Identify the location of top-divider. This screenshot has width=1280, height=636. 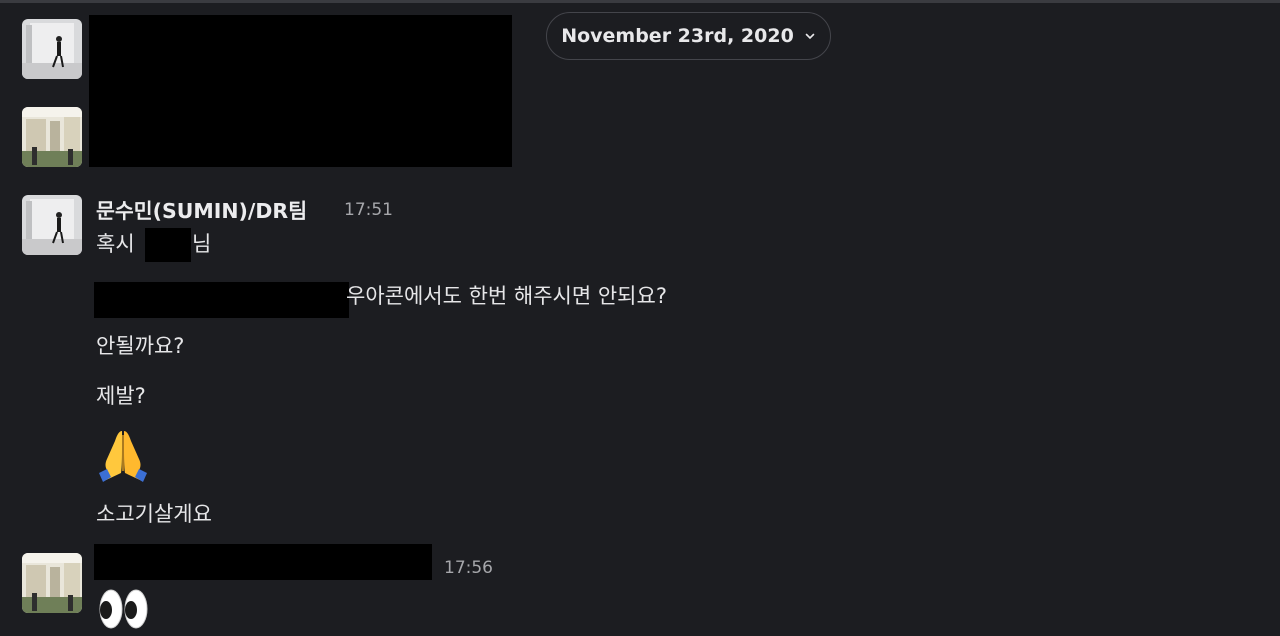
(640, 1).